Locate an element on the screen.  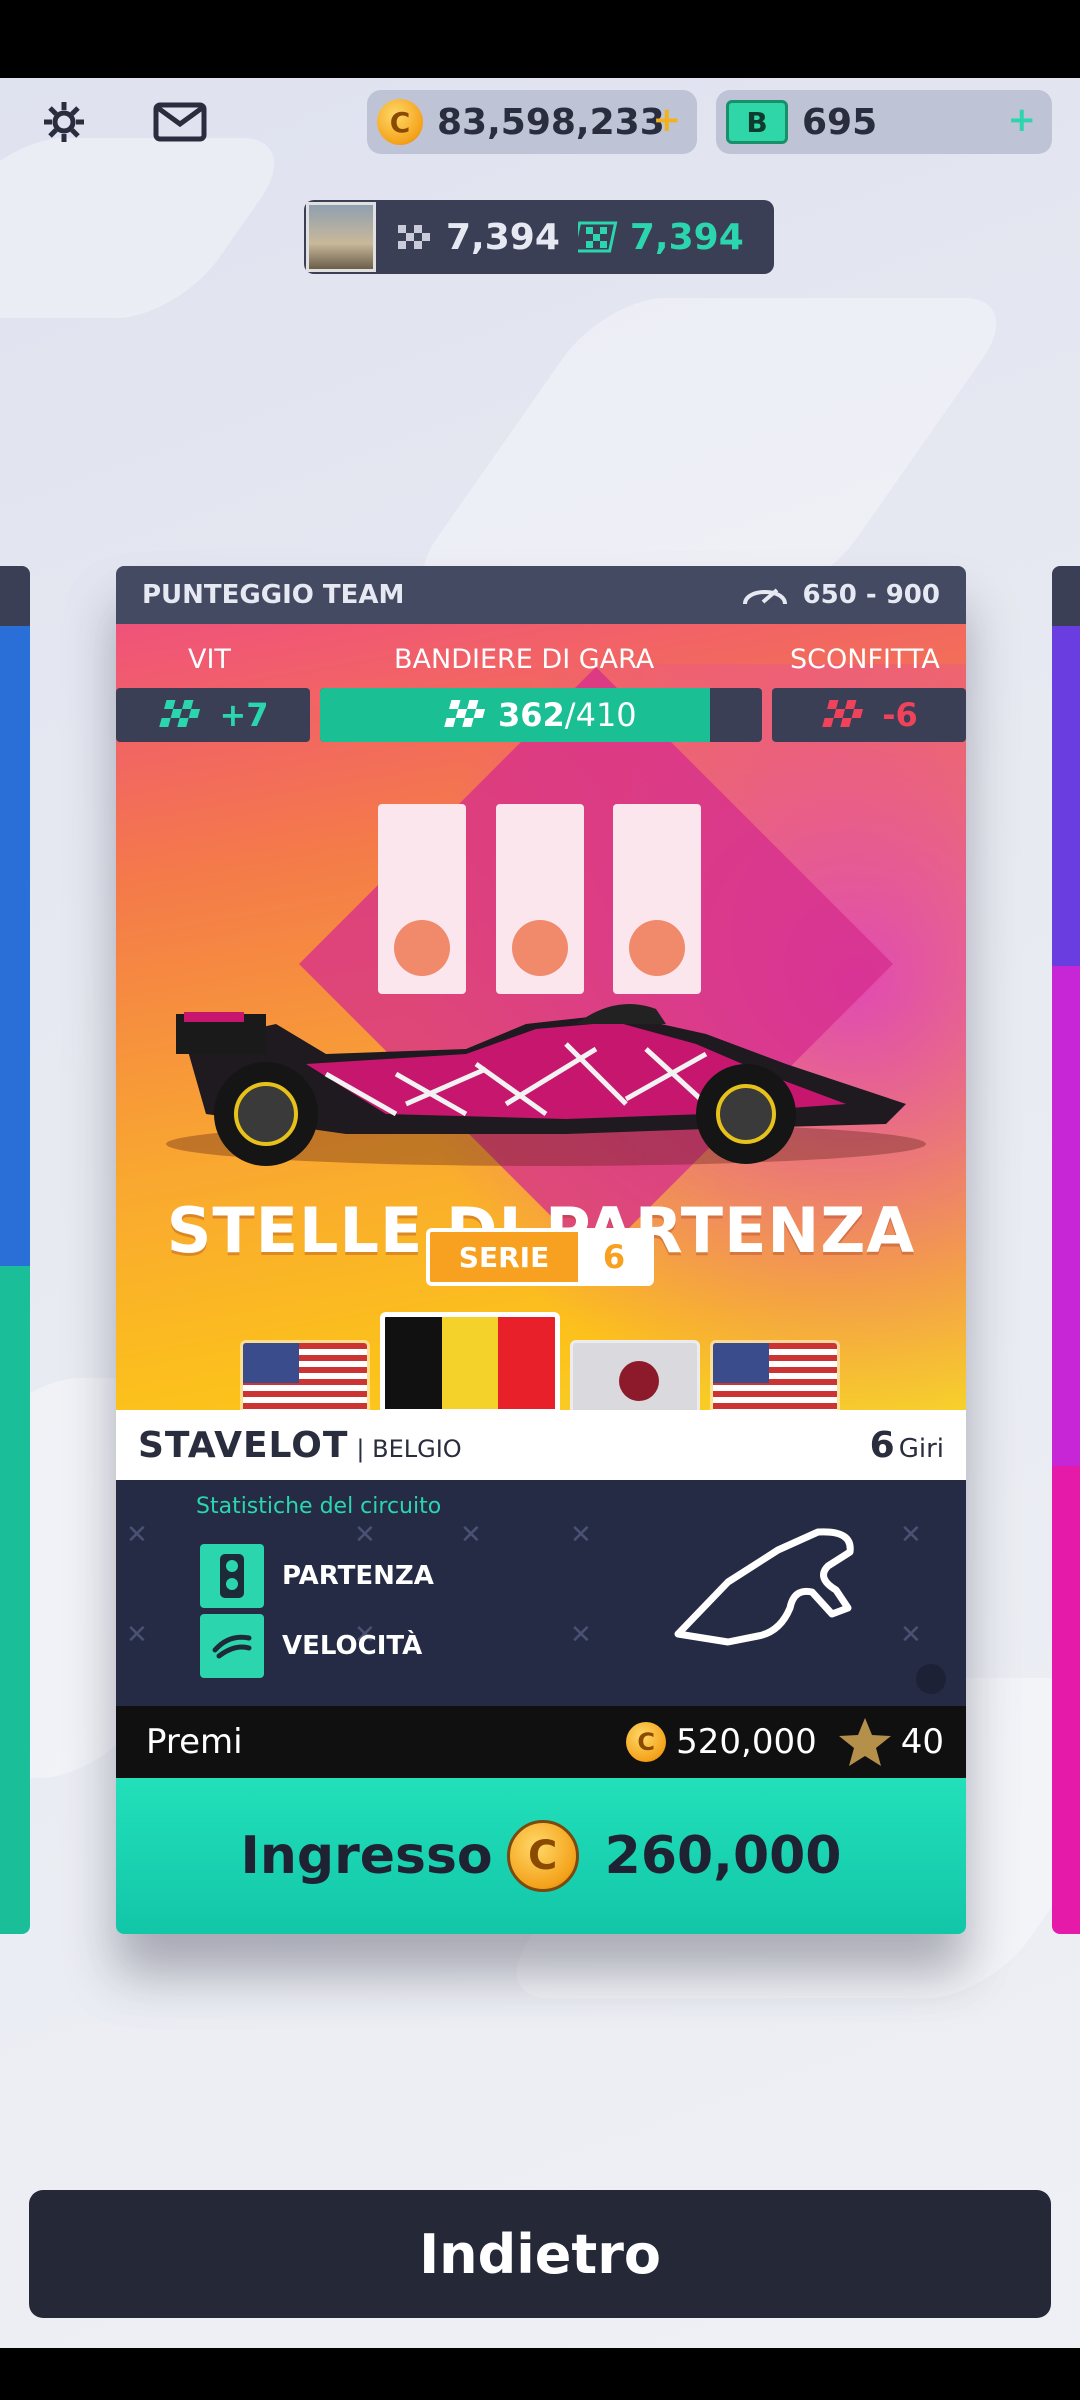
bucks-balance: B 695 + is located at coordinates (884, 122).